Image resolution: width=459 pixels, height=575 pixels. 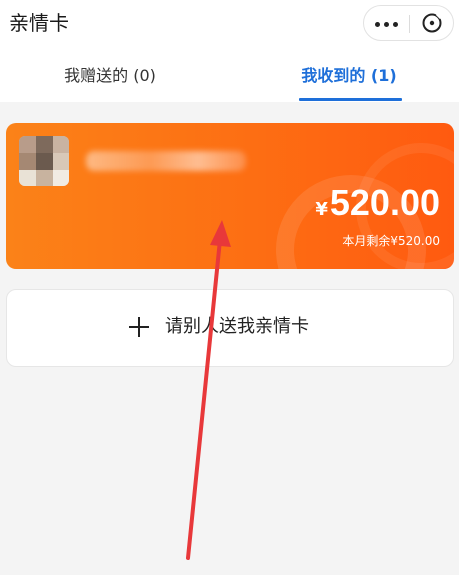 I want to click on mini-program-capsule, so click(x=408, y=23).